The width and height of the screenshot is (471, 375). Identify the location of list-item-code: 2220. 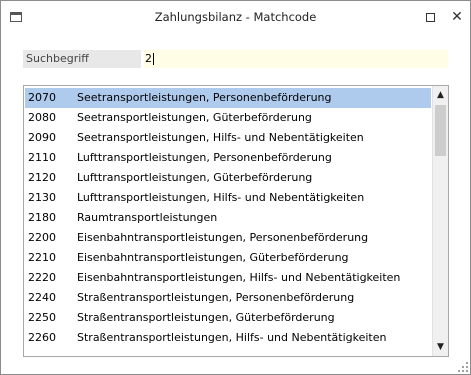
(42, 277).